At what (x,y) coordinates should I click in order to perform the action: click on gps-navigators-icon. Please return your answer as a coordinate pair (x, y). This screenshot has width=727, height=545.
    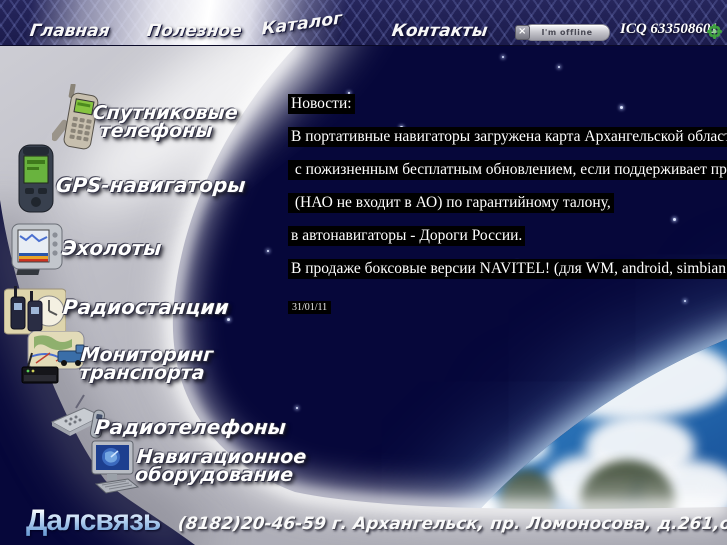
    Looking at the image, I should click on (36, 181).